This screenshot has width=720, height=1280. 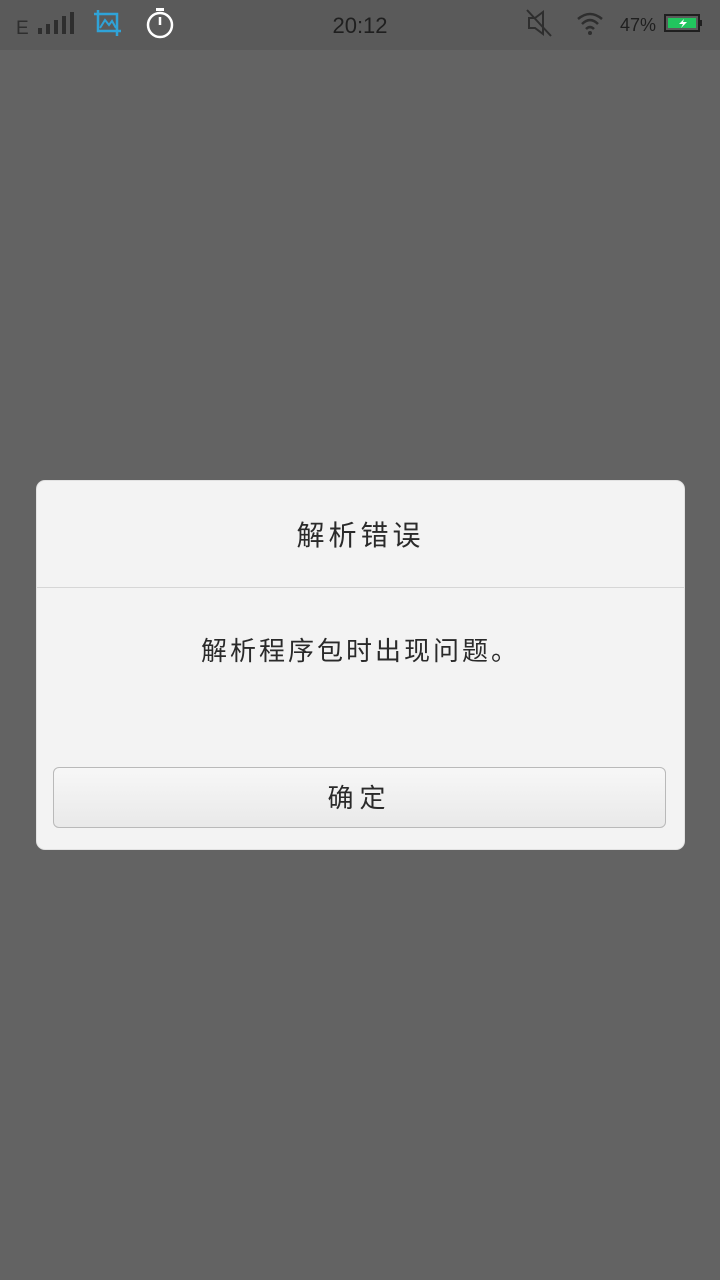 I want to click on dialog-divider, so click(x=360, y=587).